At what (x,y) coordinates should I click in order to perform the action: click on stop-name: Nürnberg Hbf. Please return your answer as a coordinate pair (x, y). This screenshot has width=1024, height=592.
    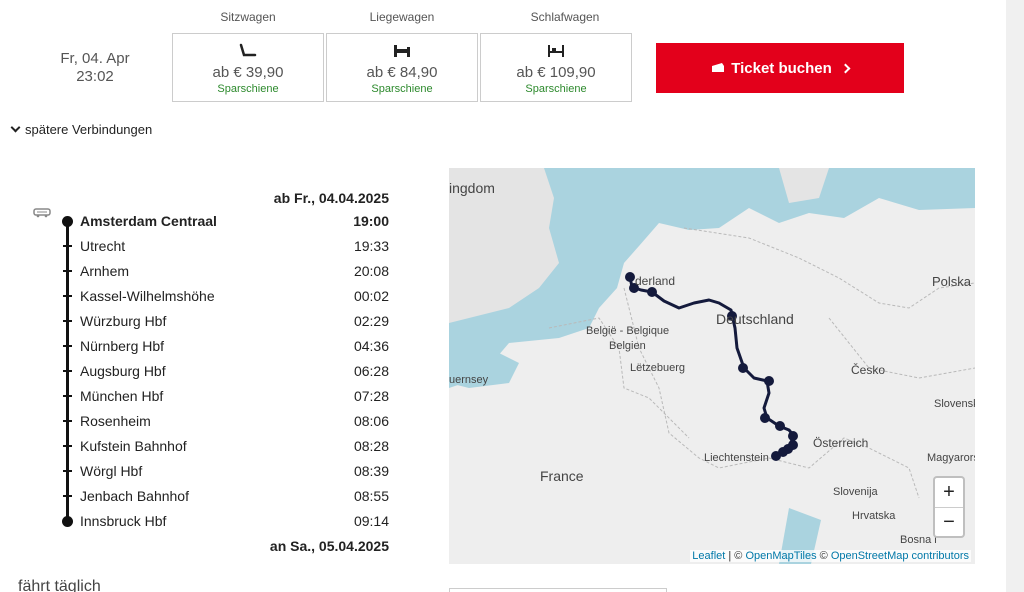
    Looking at the image, I should click on (122, 346).